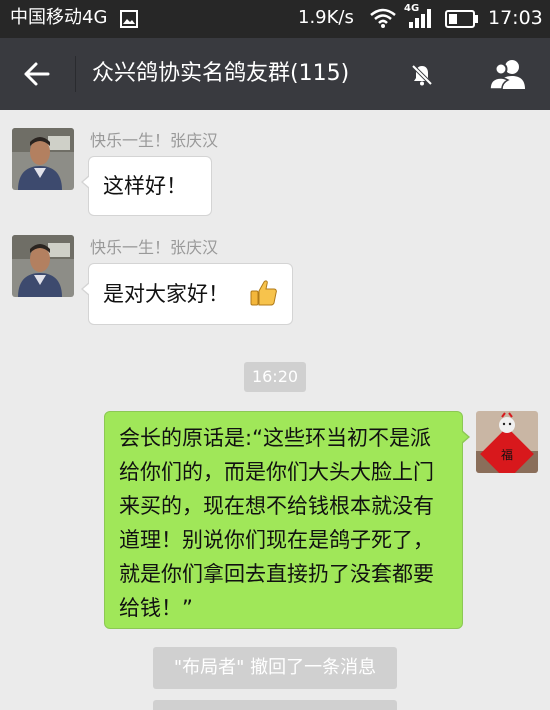 Image resolution: width=550 pixels, height=710 pixels. Describe the element at coordinates (383, 20) in the screenshot. I see `wifi-icon` at that location.